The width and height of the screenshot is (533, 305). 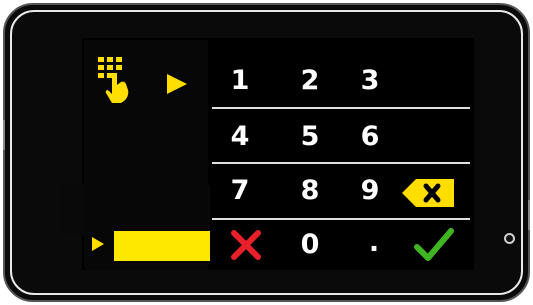 What do you see at coordinates (240, 191) in the screenshot?
I see `key-7: 7` at bounding box center [240, 191].